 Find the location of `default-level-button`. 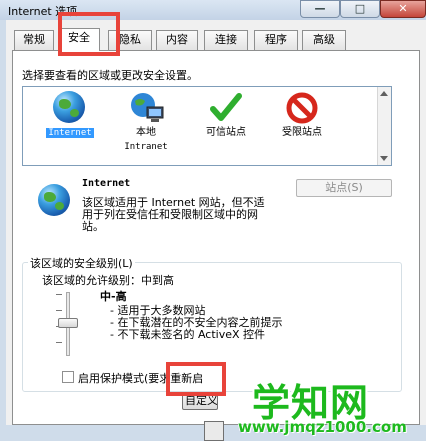

default-level-button is located at coordinates (214, 431).